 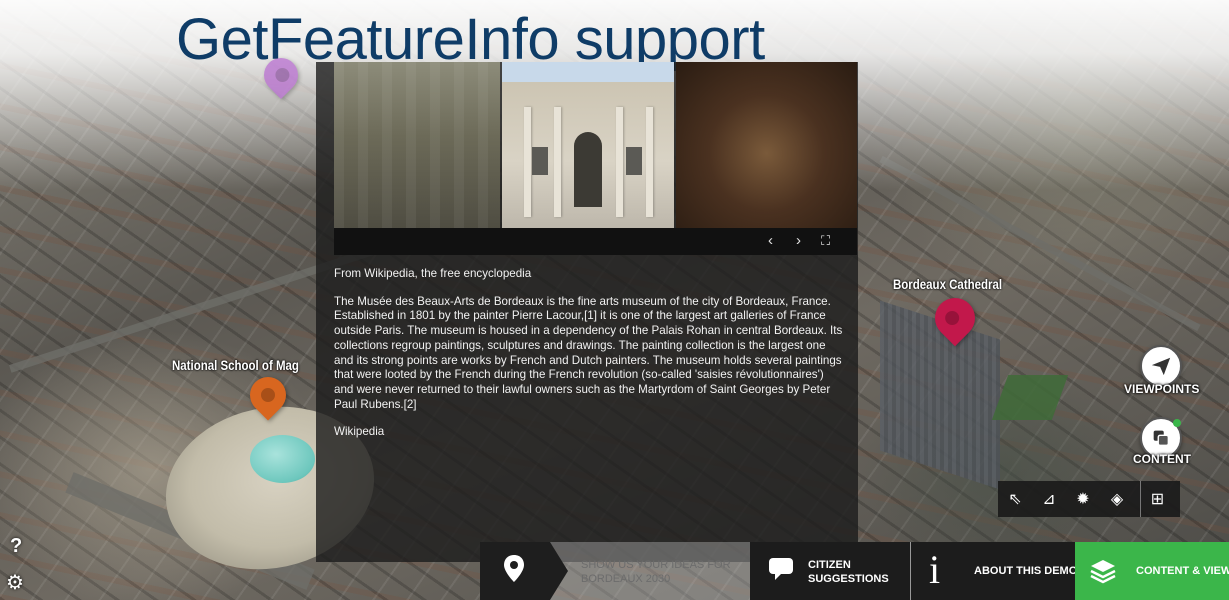 I want to click on viewpoints-button, so click(x=1161, y=366).